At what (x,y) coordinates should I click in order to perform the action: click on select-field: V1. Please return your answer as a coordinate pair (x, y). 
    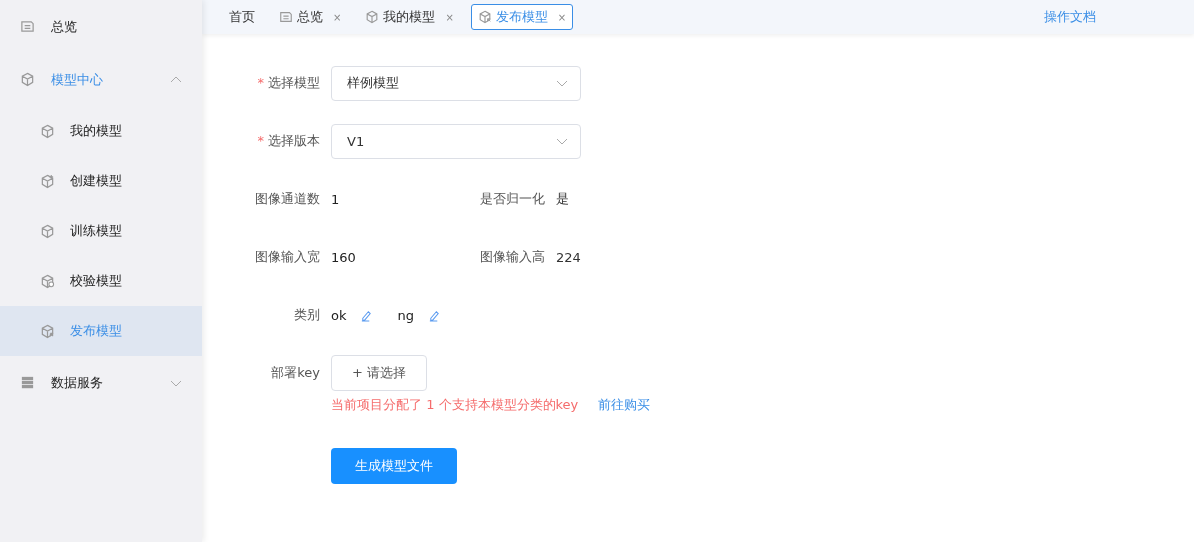
    Looking at the image, I should click on (456, 141).